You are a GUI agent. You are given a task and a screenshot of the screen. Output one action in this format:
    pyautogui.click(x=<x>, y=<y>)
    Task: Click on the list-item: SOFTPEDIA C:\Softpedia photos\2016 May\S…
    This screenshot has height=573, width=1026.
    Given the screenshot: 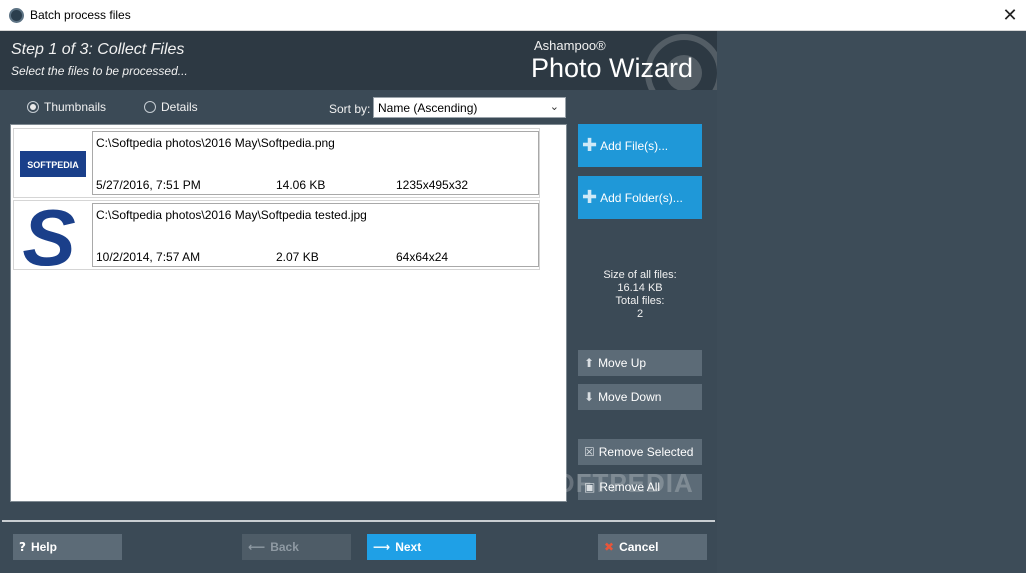 What is the action you would take?
    pyautogui.click(x=276, y=163)
    